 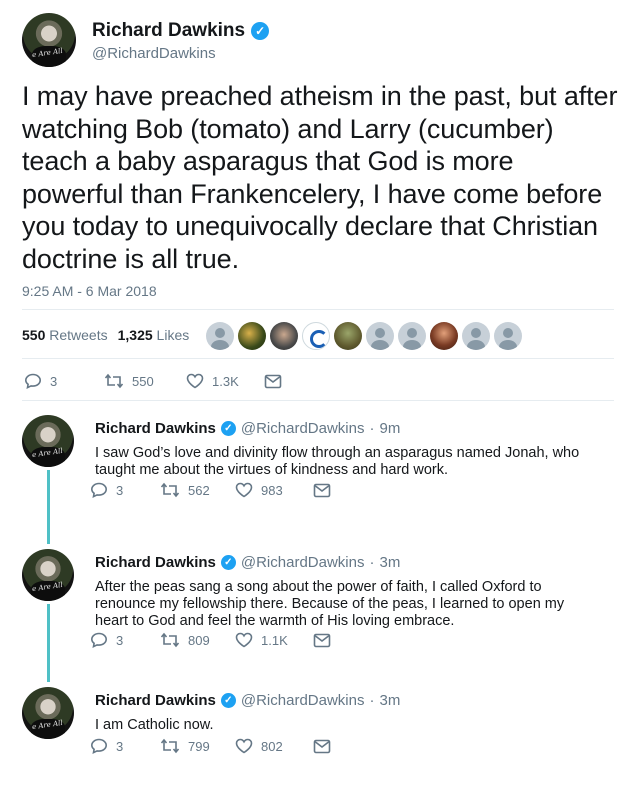 I want to click on like-button: 983, so click(x=274, y=490).